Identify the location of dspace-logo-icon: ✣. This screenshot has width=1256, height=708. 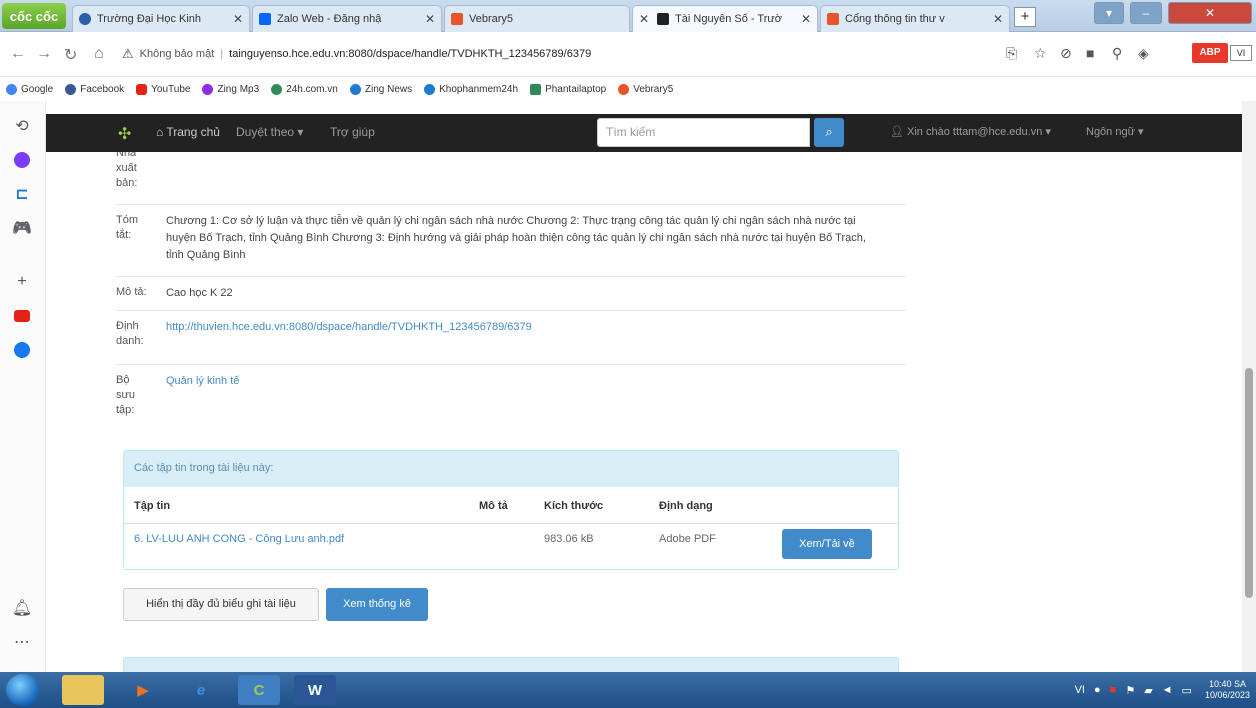
(124, 134).